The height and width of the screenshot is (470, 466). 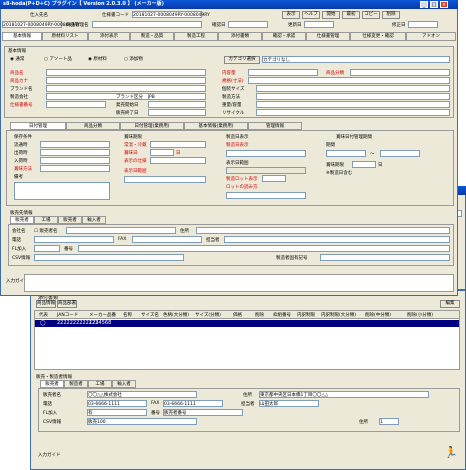 What do you see at coordinates (177, 112) in the screenshot?
I see `sale-end-field` at bounding box center [177, 112].